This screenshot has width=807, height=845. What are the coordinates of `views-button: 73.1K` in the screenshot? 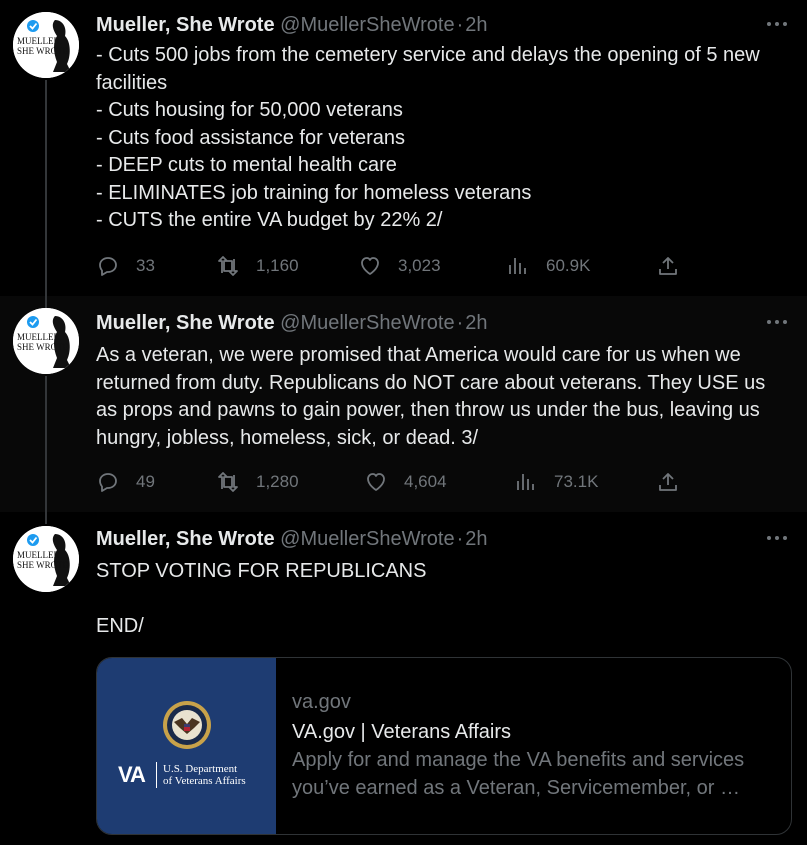 It's located at (556, 482).